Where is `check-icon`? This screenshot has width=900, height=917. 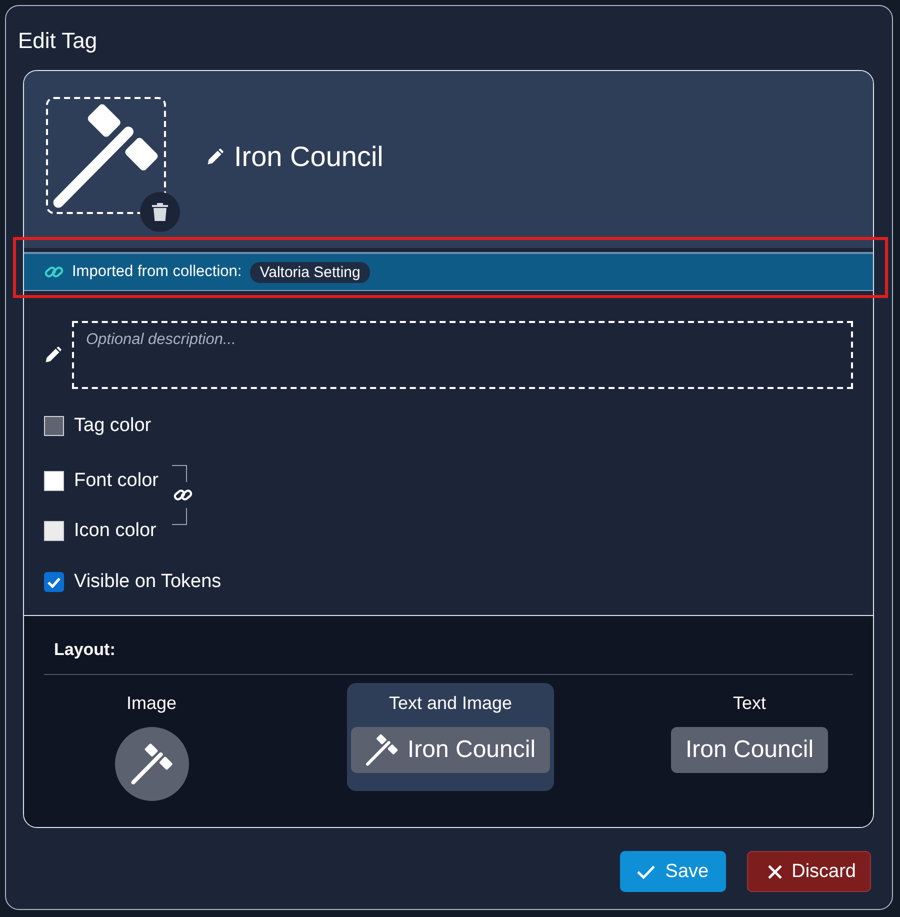 check-icon is located at coordinates (646, 871).